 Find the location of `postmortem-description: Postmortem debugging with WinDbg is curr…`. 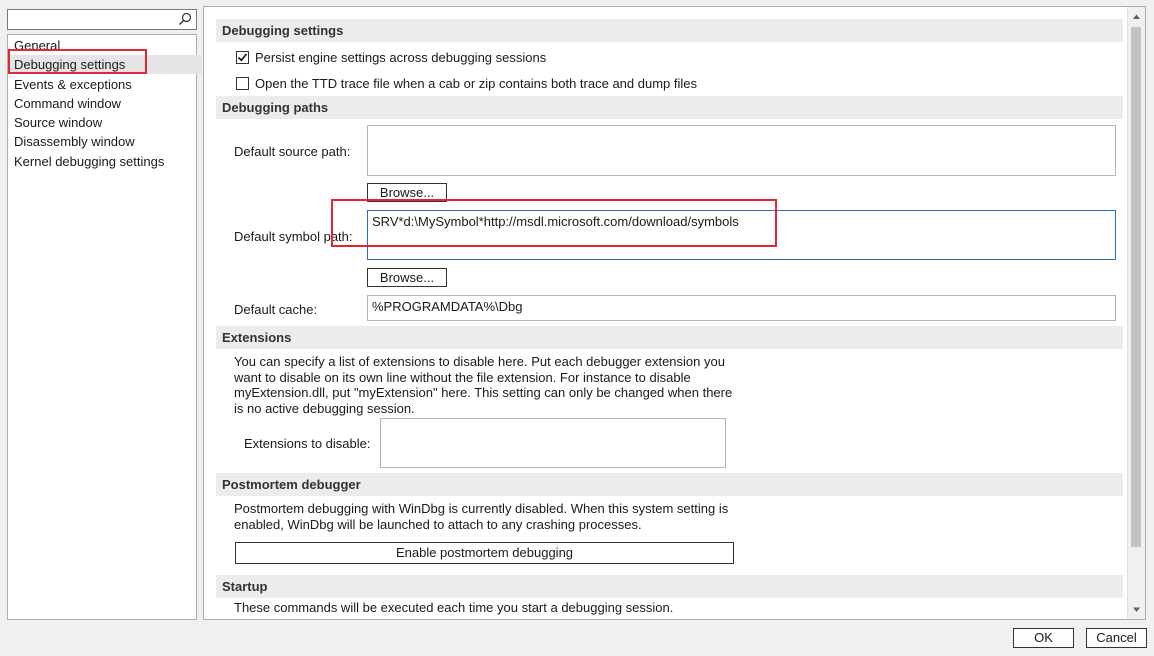

postmortem-description: Postmortem debugging with WinDbg is curr… is located at coordinates (481, 516).